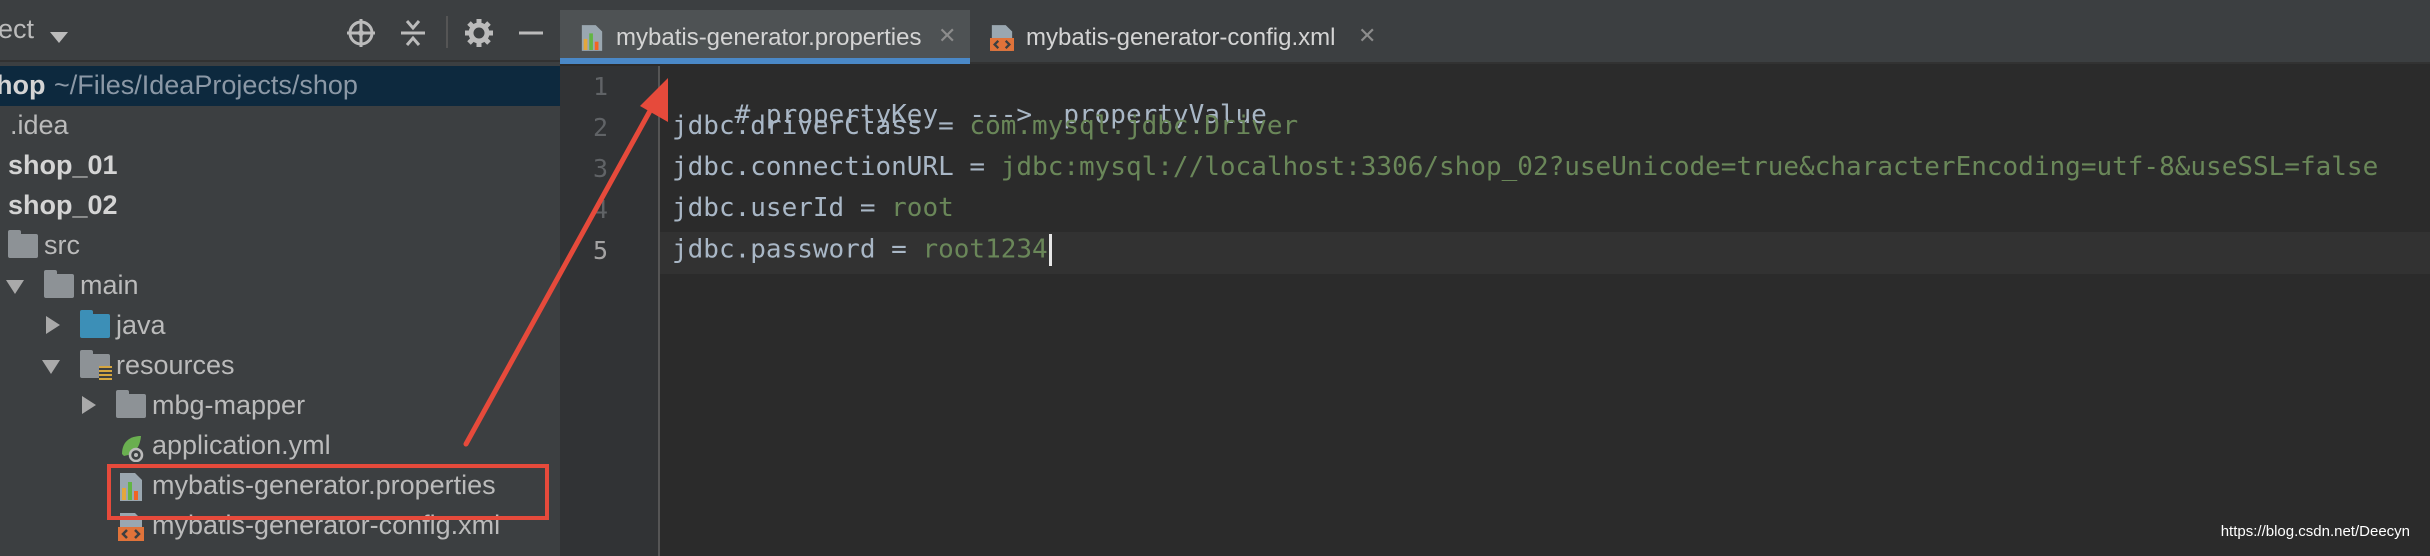  Describe the element at coordinates (328, 492) in the screenshot. I see `annotation-highlight-box` at that location.